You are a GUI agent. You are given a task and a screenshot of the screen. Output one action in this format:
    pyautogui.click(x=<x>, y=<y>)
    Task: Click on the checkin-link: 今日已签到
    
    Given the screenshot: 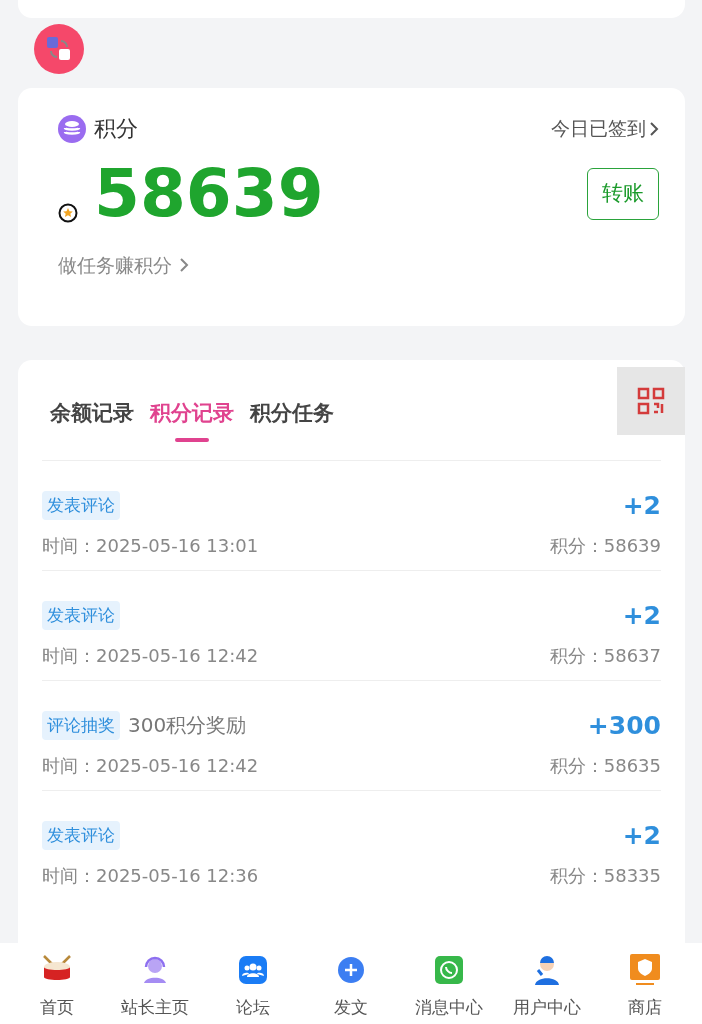 What is the action you would take?
    pyautogui.click(x=605, y=128)
    